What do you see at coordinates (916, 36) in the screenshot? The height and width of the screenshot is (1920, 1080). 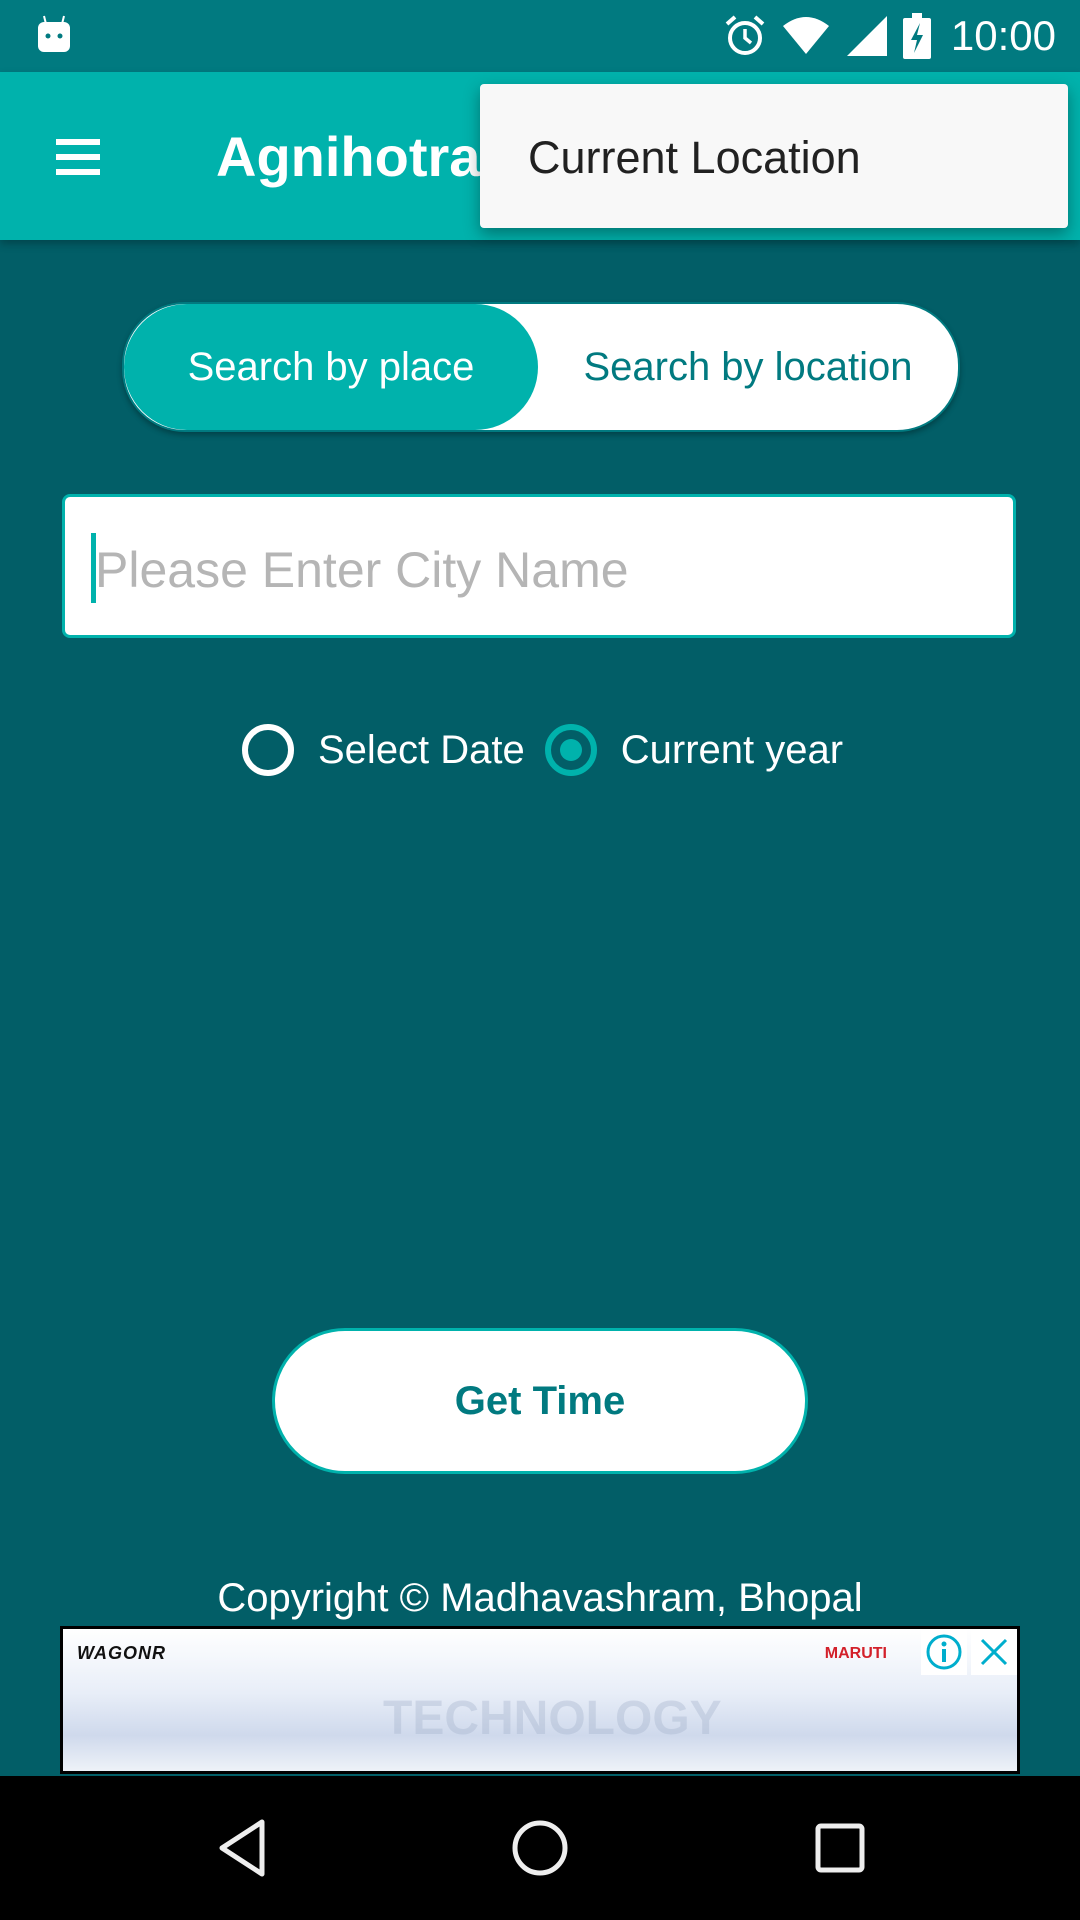 I see `battery-charging-icon` at bounding box center [916, 36].